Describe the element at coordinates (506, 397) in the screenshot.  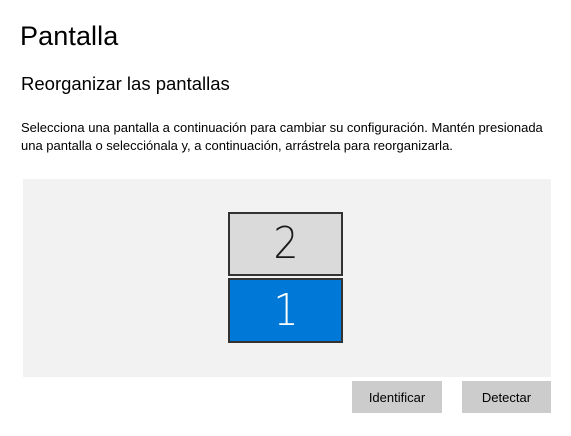
I see `detect-button: Detectar` at that location.